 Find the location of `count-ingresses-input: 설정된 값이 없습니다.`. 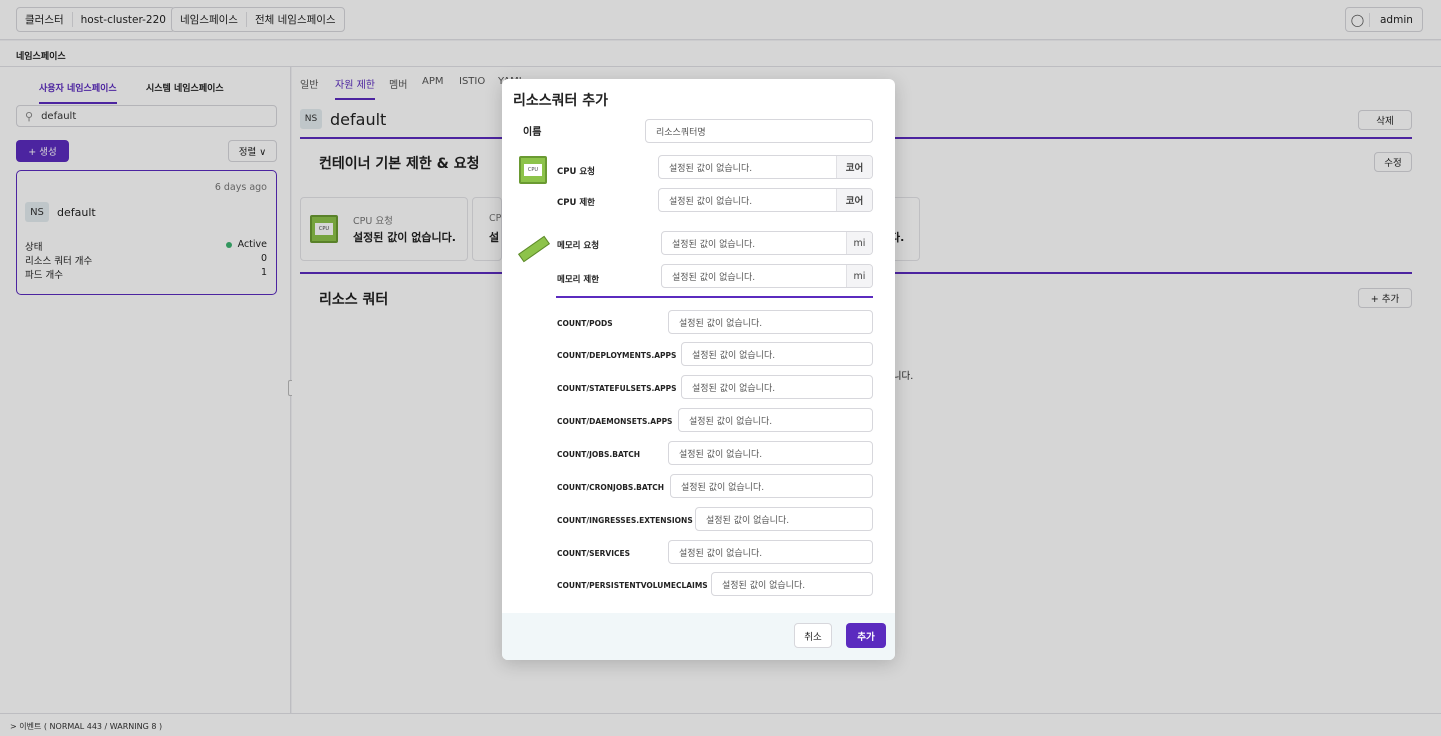

count-ingresses-input: 설정된 값이 없습니다. is located at coordinates (784, 519).